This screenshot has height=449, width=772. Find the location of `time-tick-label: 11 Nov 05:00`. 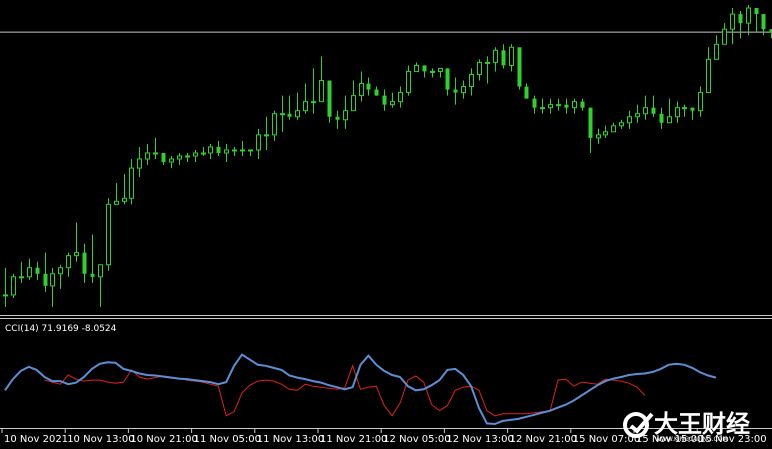

time-tick-label: 11 Nov 05:00 is located at coordinates (227, 439).